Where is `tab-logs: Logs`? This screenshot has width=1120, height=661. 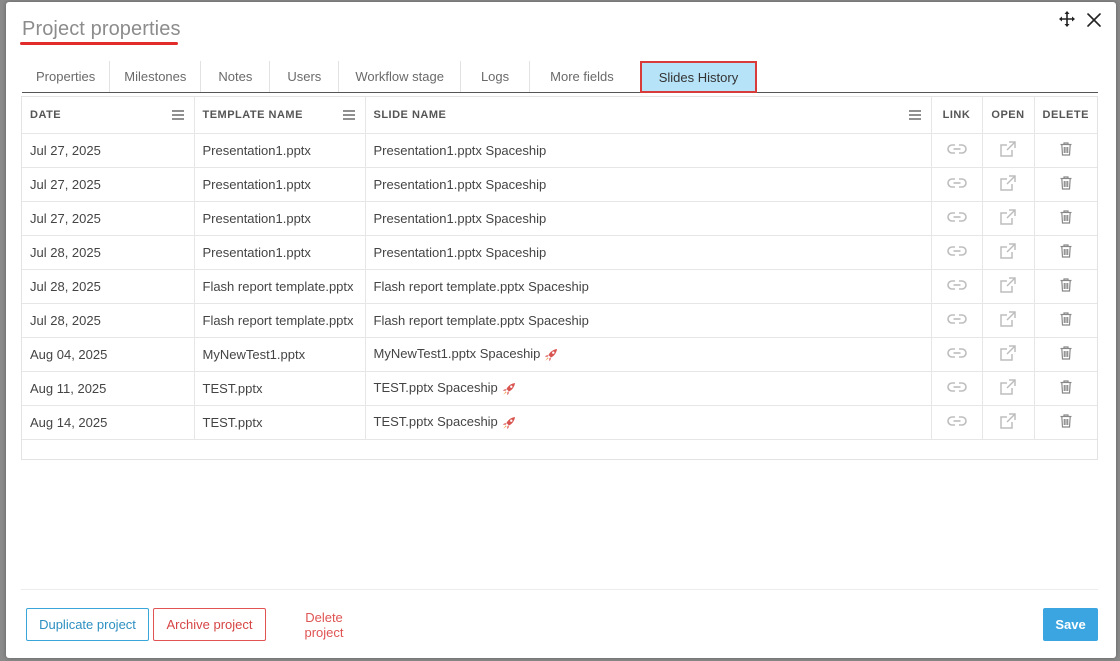
tab-logs: Logs is located at coordinates (496, 76).